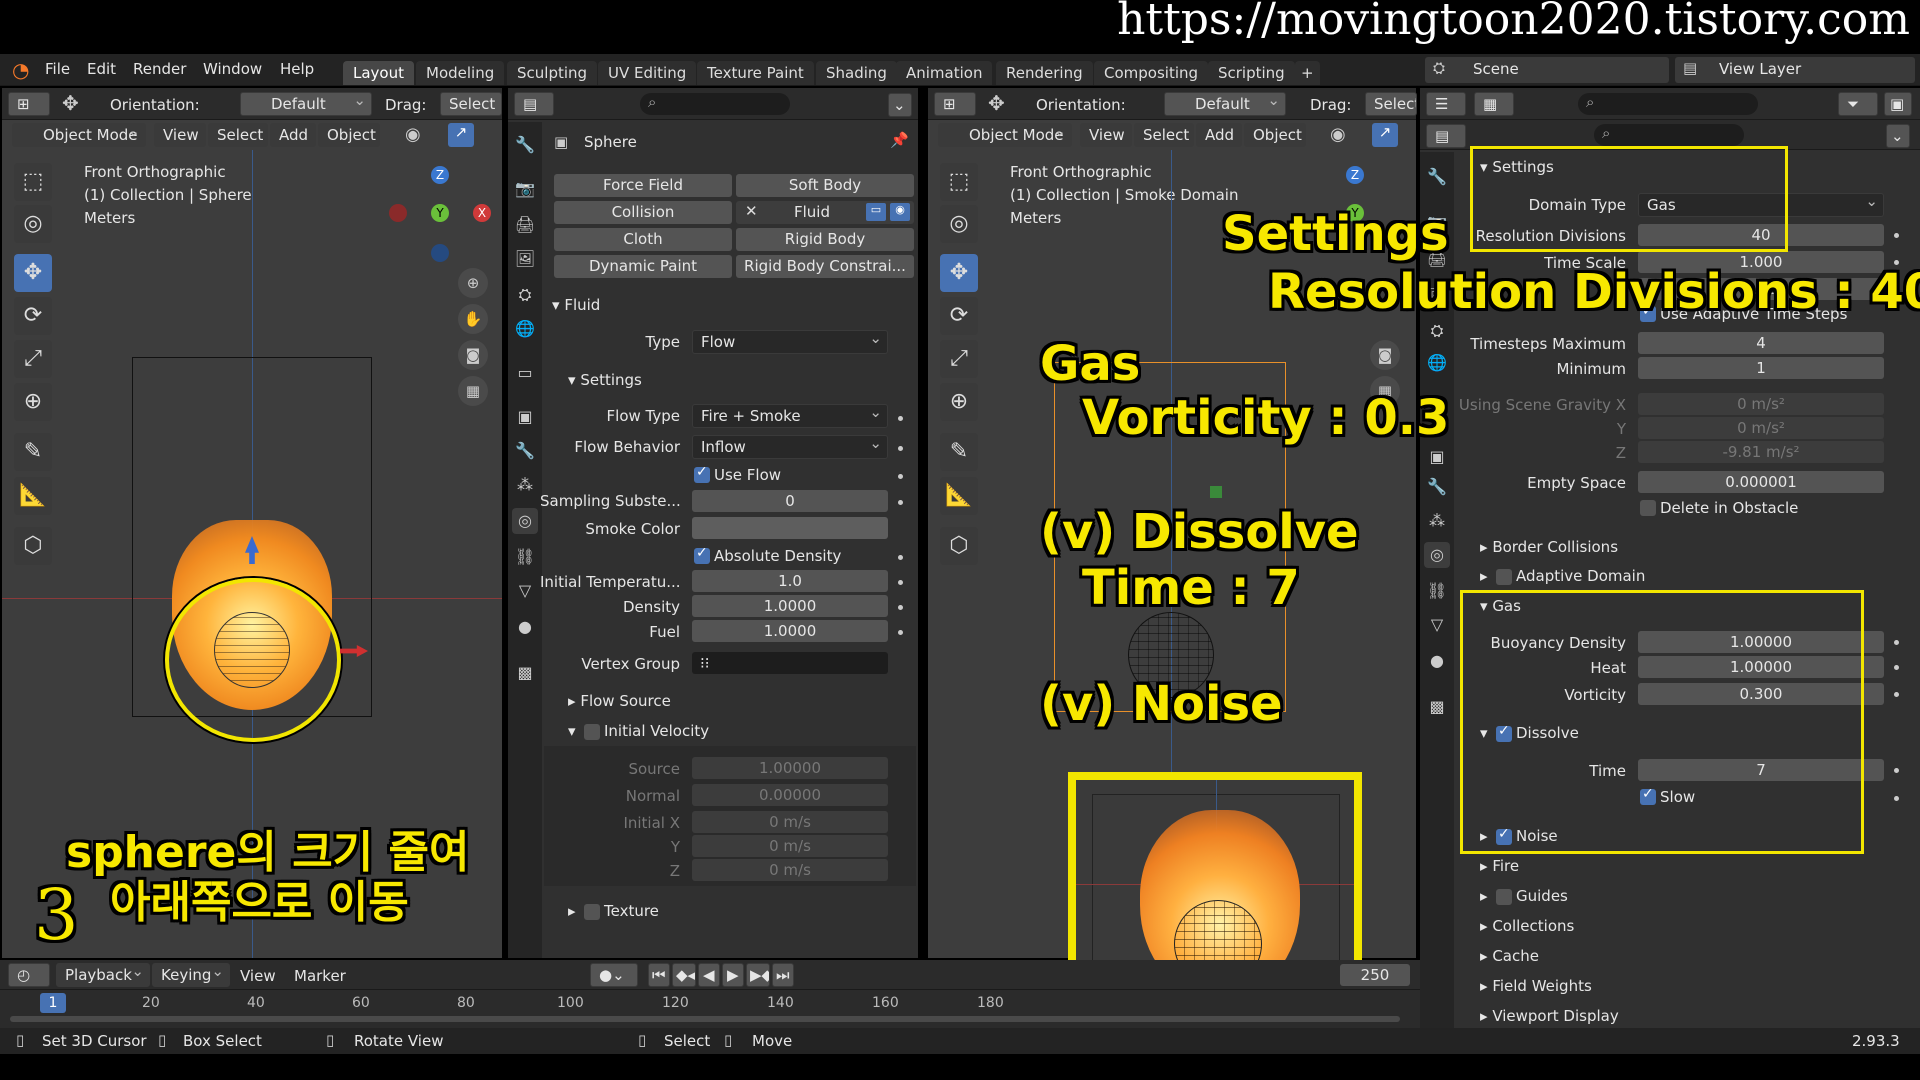 The image size is (1920, 1080). Describe the element at coordinates (33, 273) in the screenshot. I see `move-tool: ✥` at that location.